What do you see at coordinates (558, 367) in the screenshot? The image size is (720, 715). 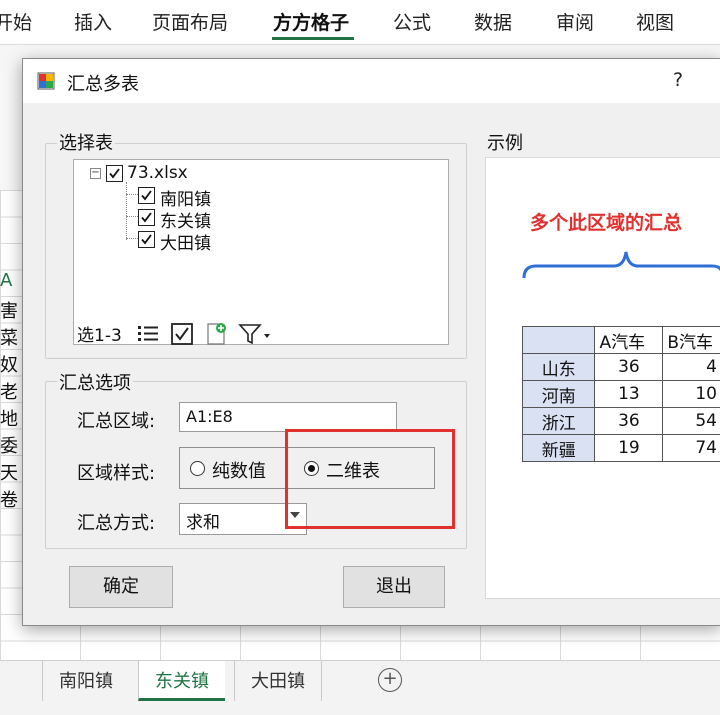 I see `example-row-label: 山东` at bounding box center [558, 367].